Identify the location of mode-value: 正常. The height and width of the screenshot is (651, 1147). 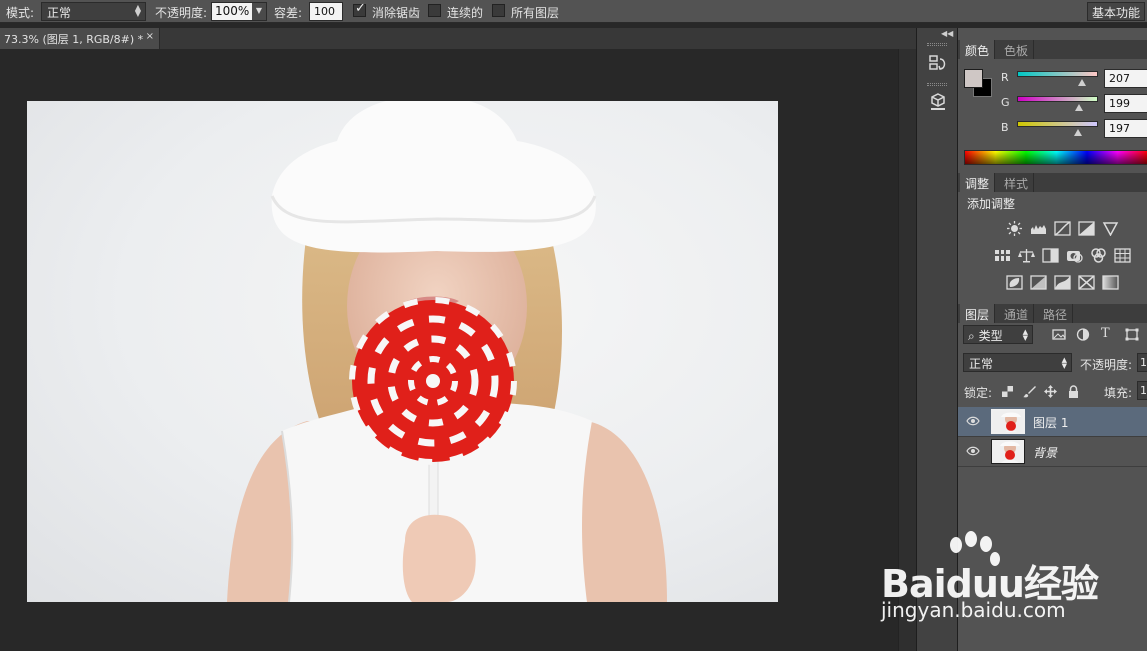
(59, 13).